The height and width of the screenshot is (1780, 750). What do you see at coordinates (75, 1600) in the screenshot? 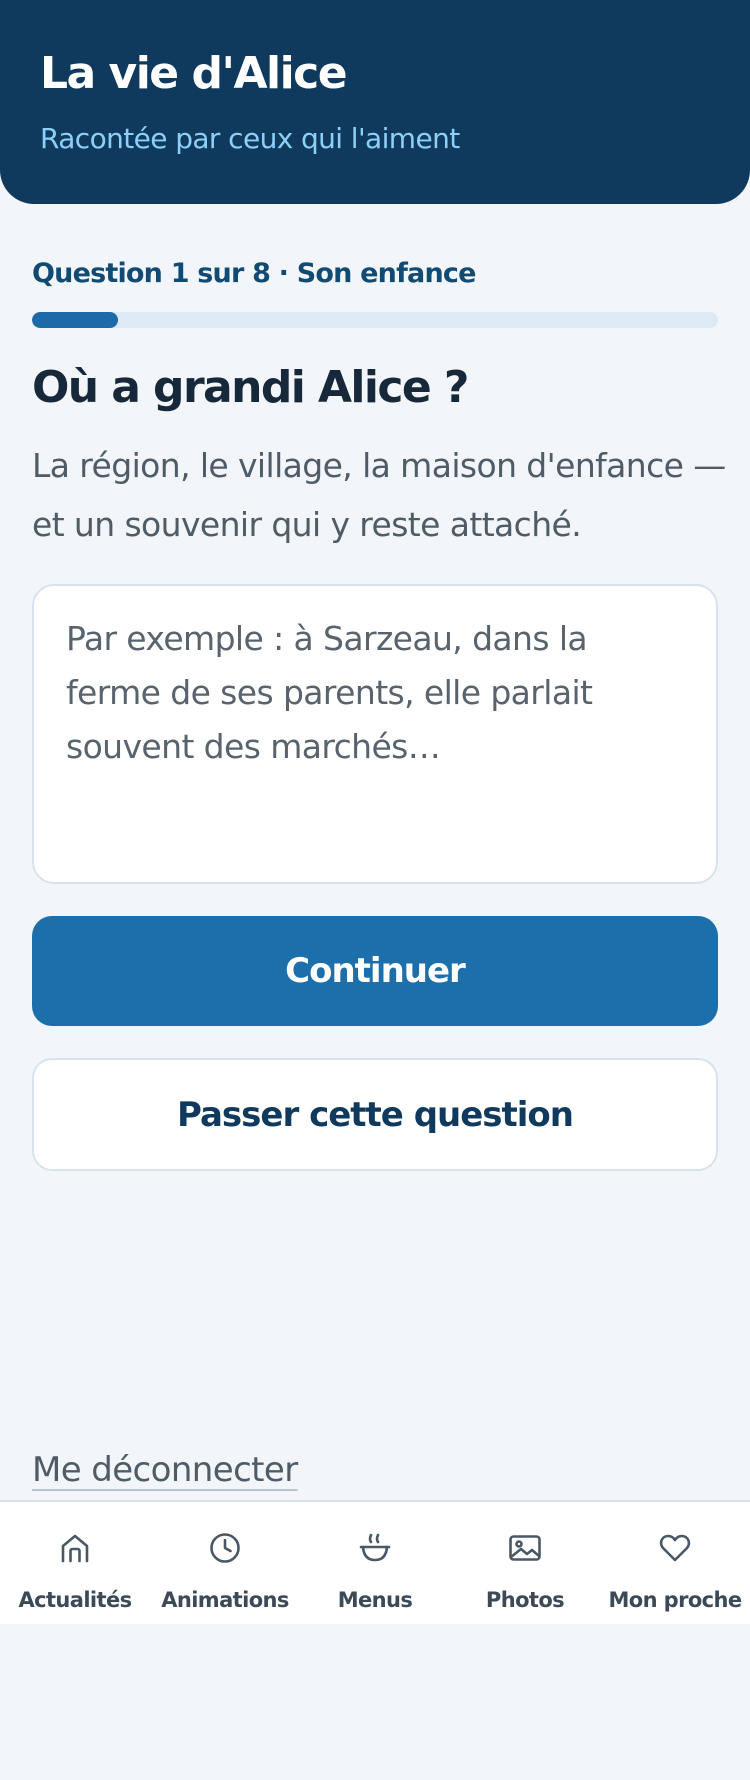
I see `nav-label-actualites: Actualités` at bounding box center [75, 1600].